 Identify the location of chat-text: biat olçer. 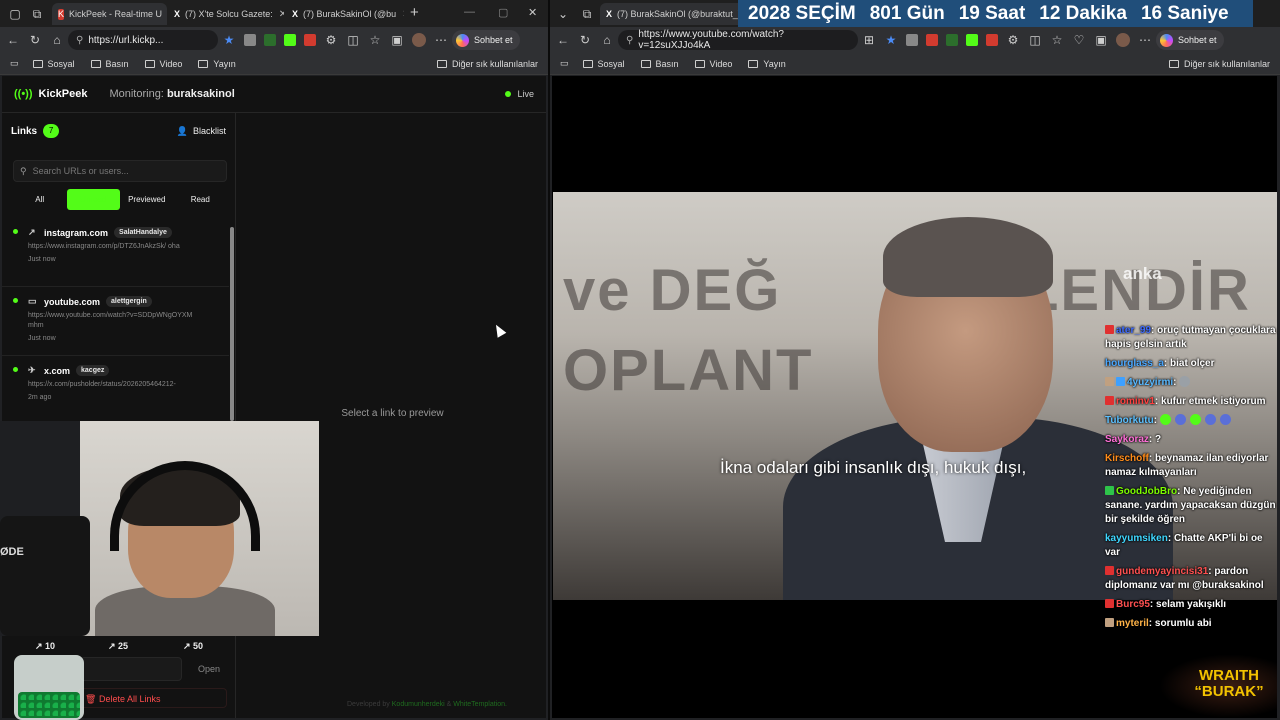
(1192, 363).